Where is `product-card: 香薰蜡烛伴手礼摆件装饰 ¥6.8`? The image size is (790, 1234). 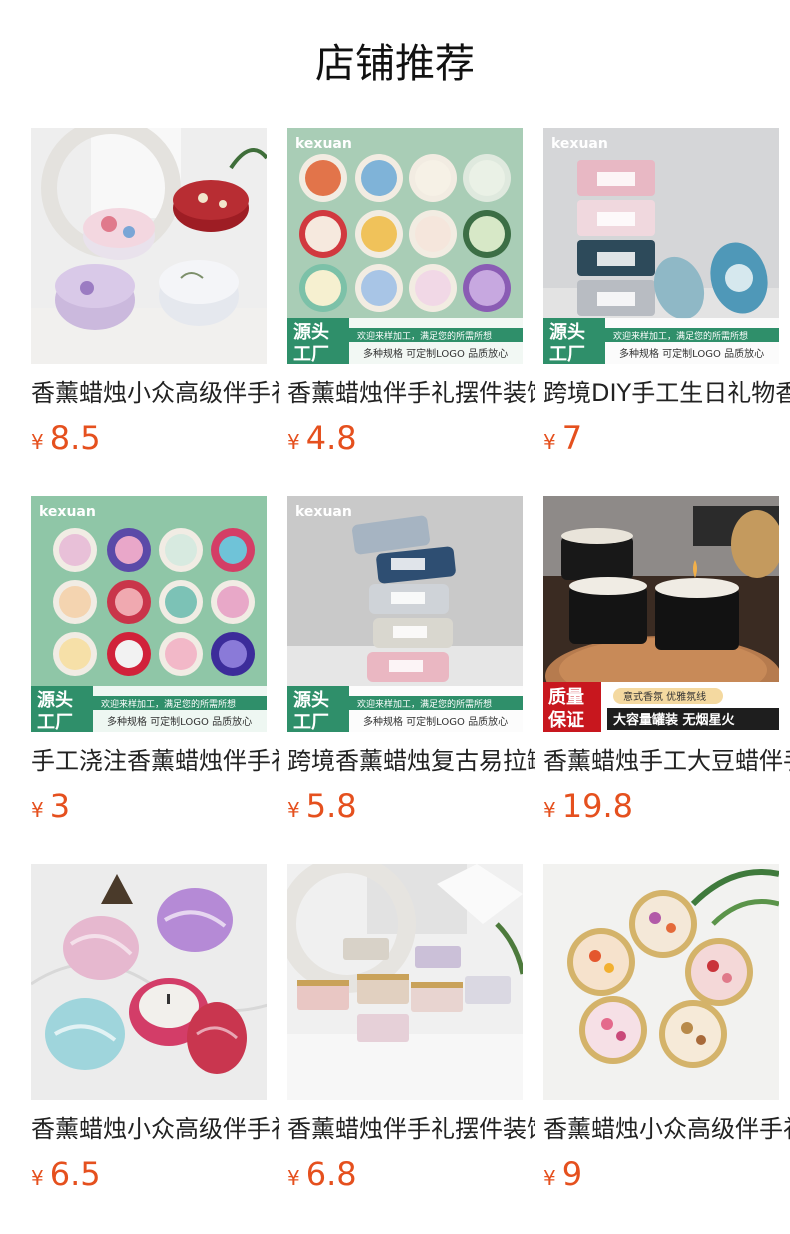 product-card: 香薰蜡烛伴手礼摆件装饰 ¥6.8 is located at coordinates (411, 1048).